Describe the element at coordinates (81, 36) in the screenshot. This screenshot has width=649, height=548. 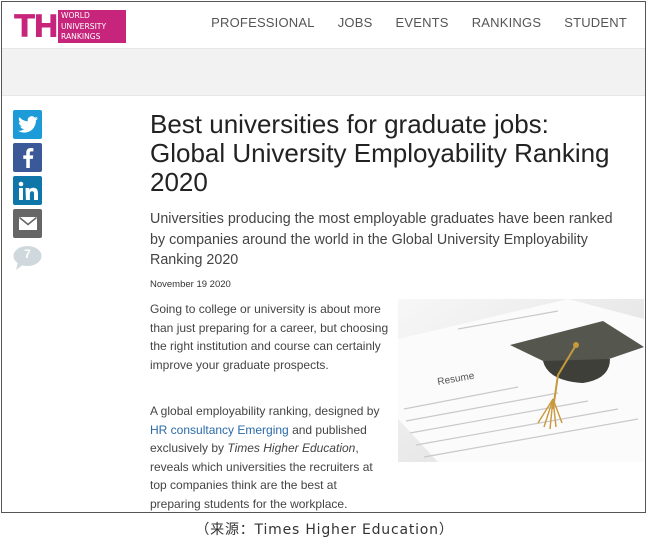
I see `logo-line: RANKINGS` at that location.